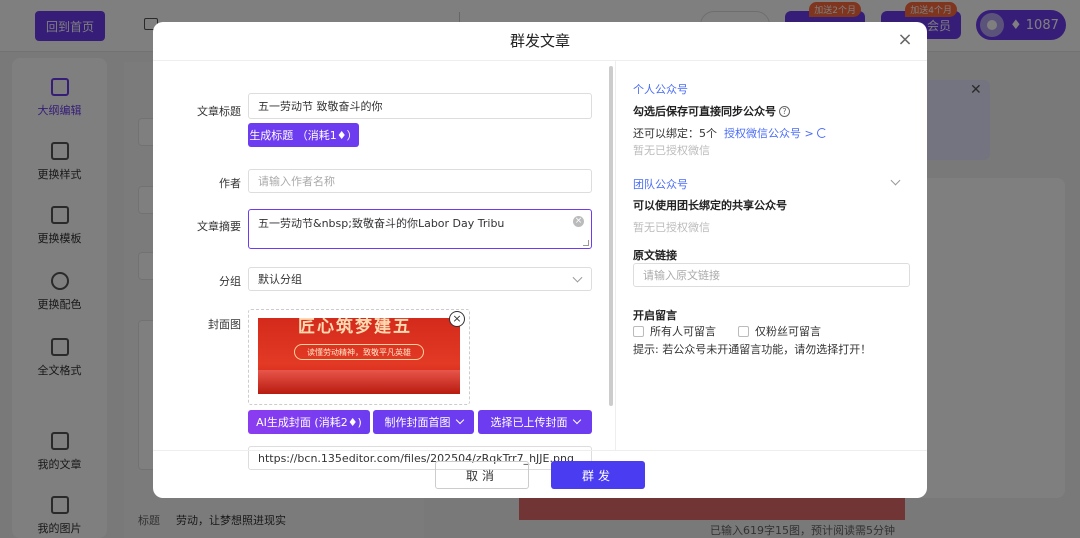 The width and height of the screenshot is (1080, 538). What do you see at coordinates (711, 111) in the screenshot?
I see `personal-account-desc: 勾选后保存可直接同步公众号?` at bounding box center [711, 111].